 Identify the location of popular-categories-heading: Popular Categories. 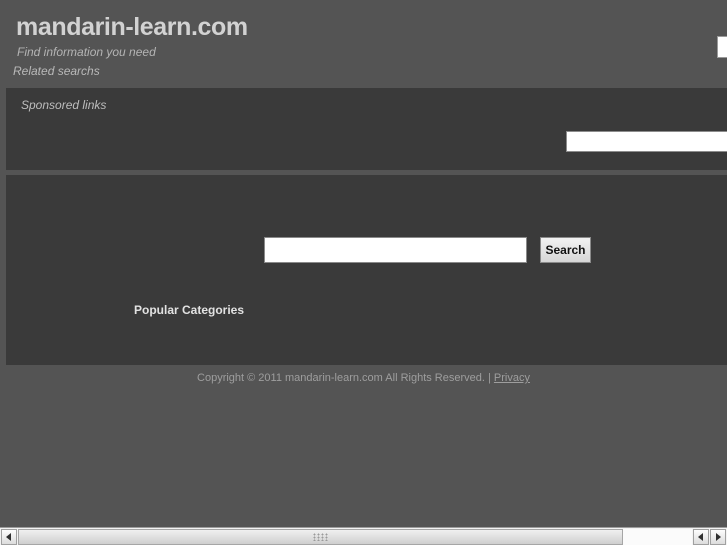
(189, 310).